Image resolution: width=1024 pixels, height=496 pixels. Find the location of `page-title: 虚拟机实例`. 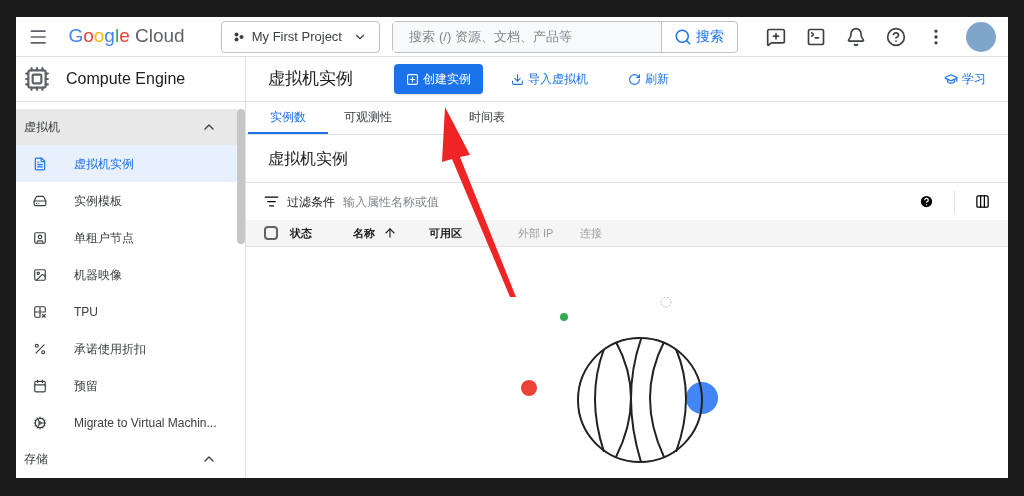

page-title: 虚拟机实例 is located at coordinates (311, 79).